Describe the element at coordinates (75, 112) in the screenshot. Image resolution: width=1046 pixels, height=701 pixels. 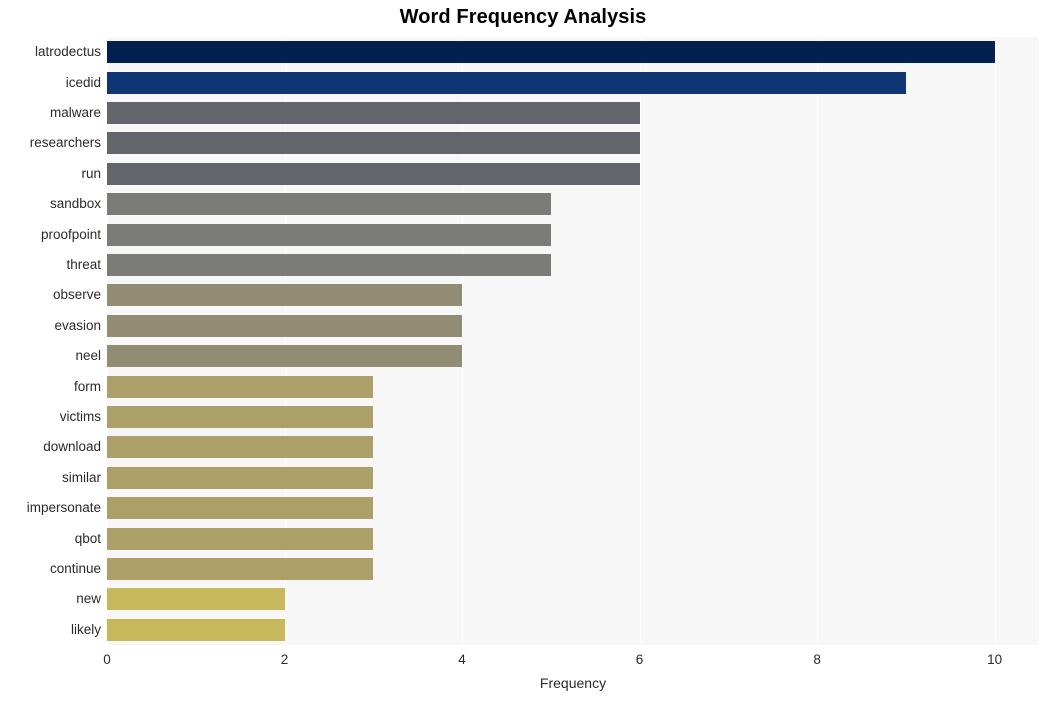
I see `y-axis-tick-label: malware` at that location.